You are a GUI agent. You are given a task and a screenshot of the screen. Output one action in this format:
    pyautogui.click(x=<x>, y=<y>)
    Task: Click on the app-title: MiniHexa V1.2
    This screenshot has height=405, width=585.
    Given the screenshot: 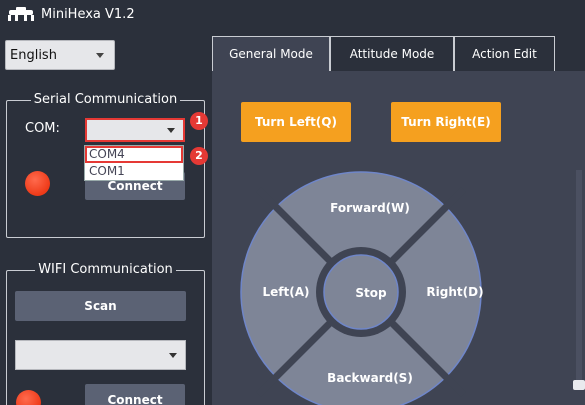 What is the action you would take?
    pyautogui.click(x=88, y=14)
    